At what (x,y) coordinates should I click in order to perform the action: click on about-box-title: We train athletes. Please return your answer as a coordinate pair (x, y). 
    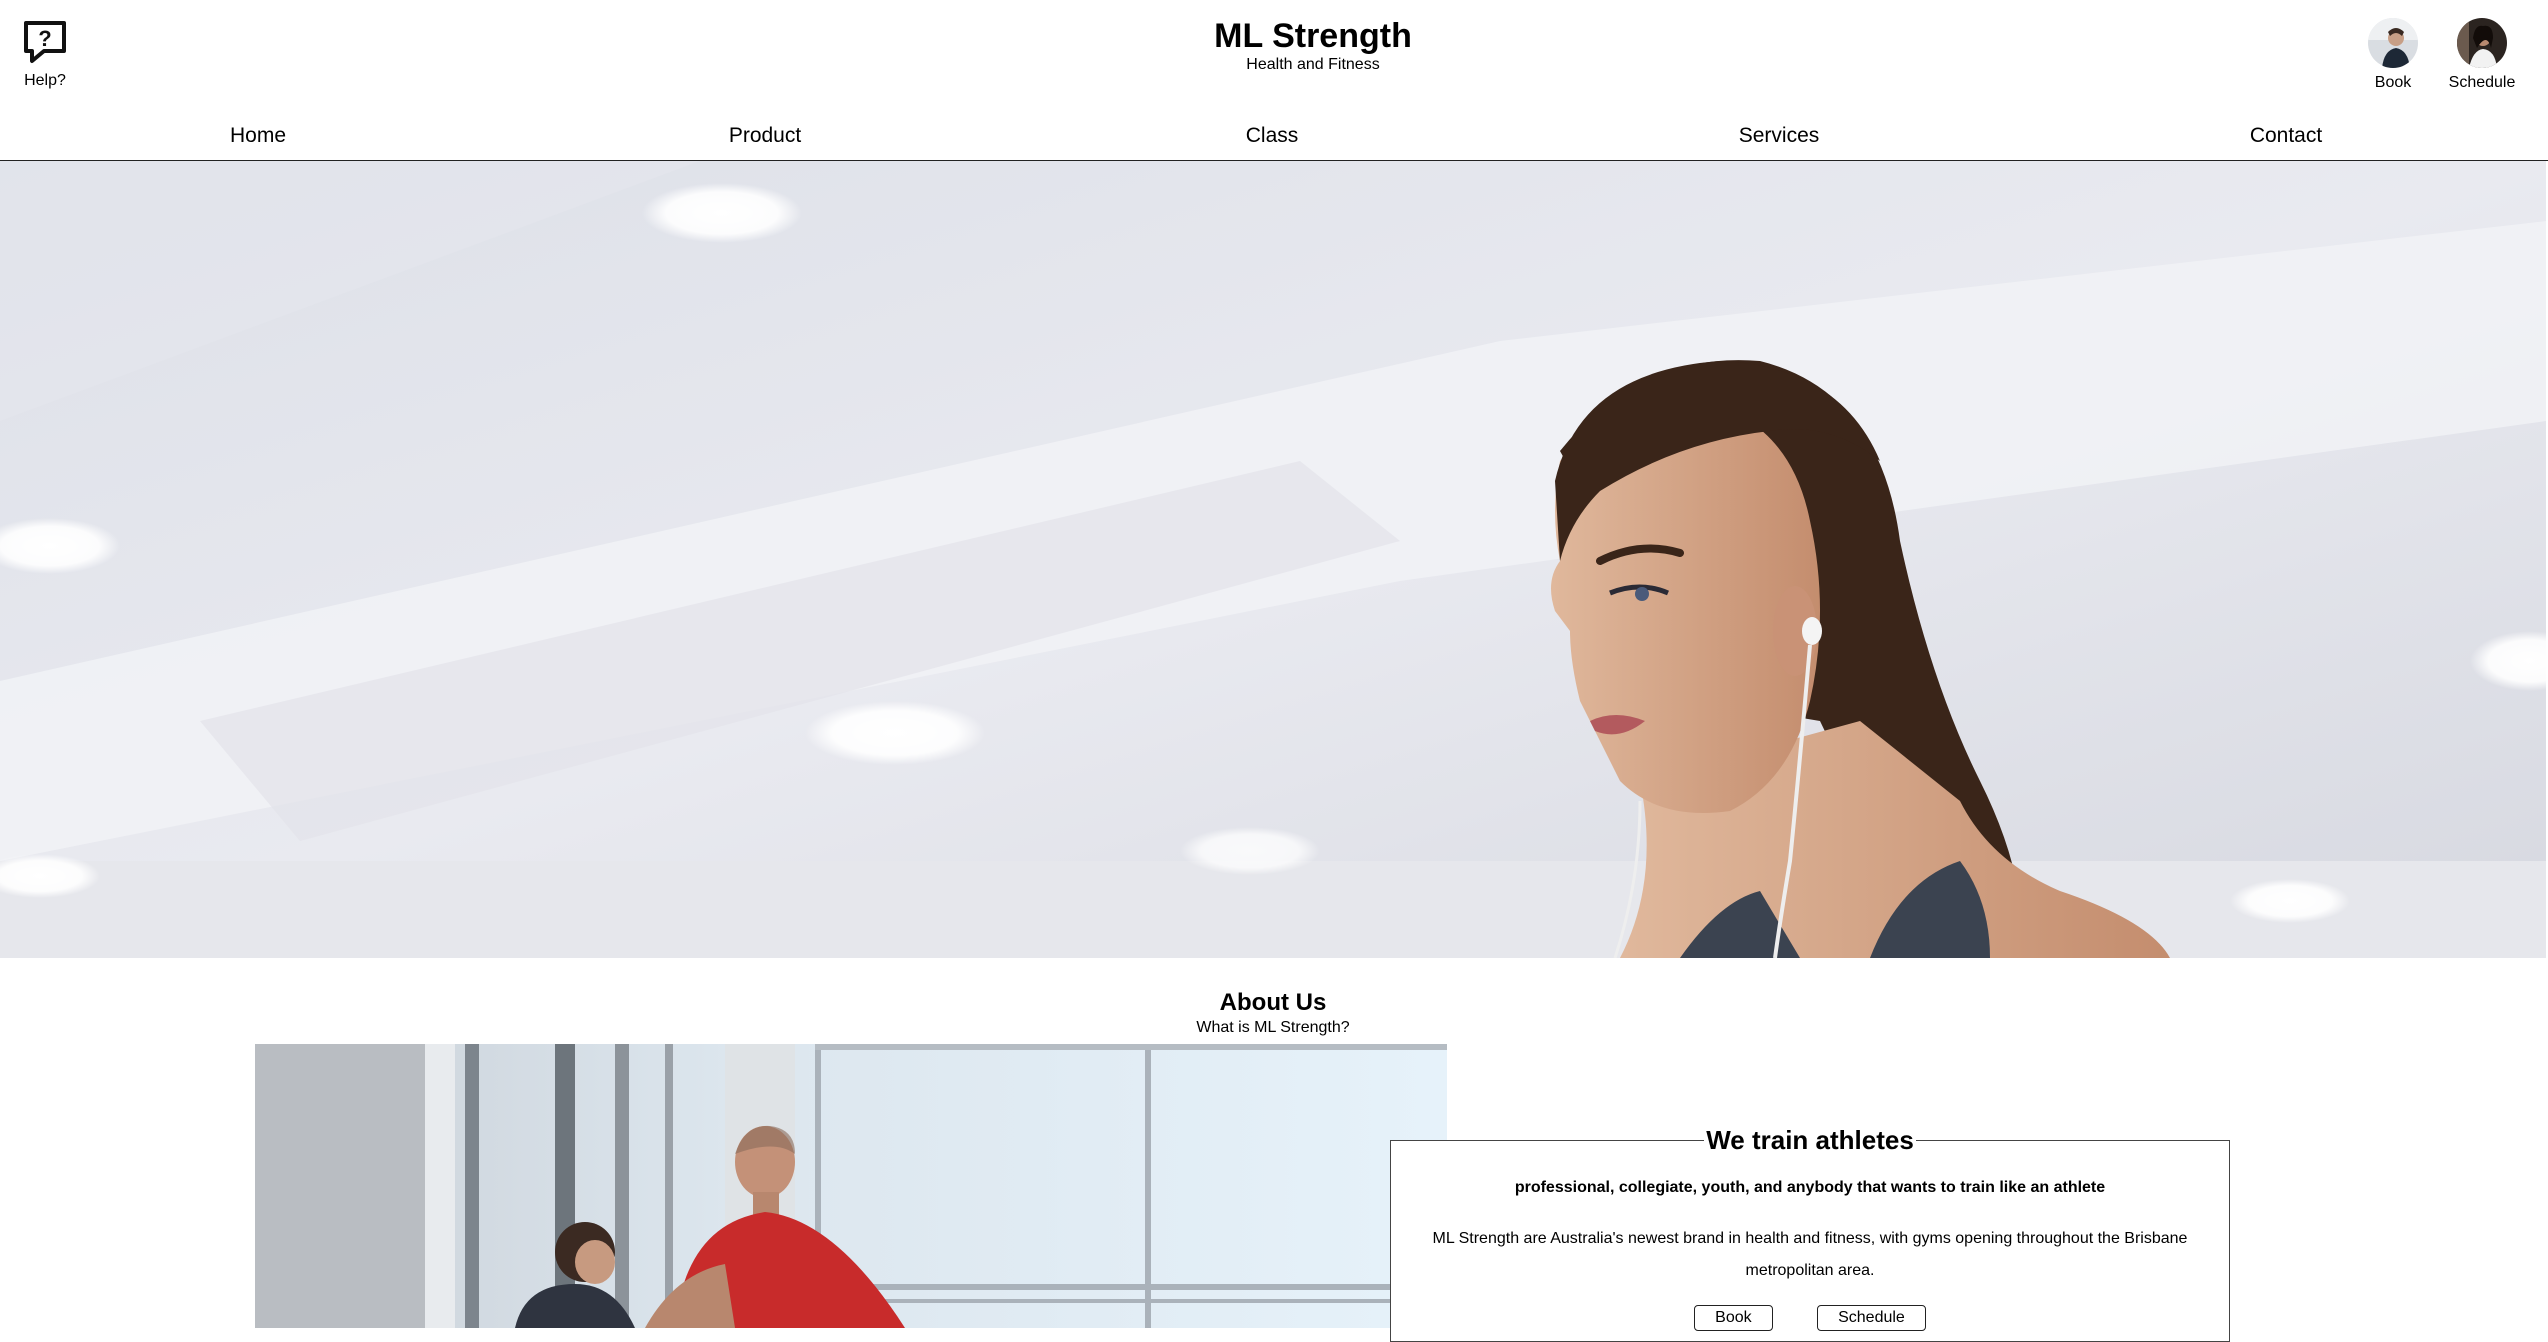
    Looking at the image, I should click on (1810, 1140).